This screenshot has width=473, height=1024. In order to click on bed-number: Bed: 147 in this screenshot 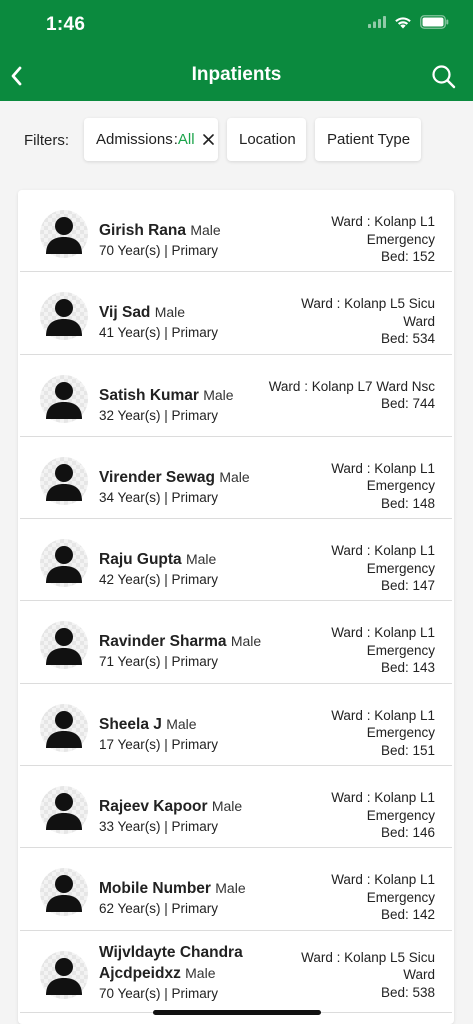, I will do `click(407, 586)`.